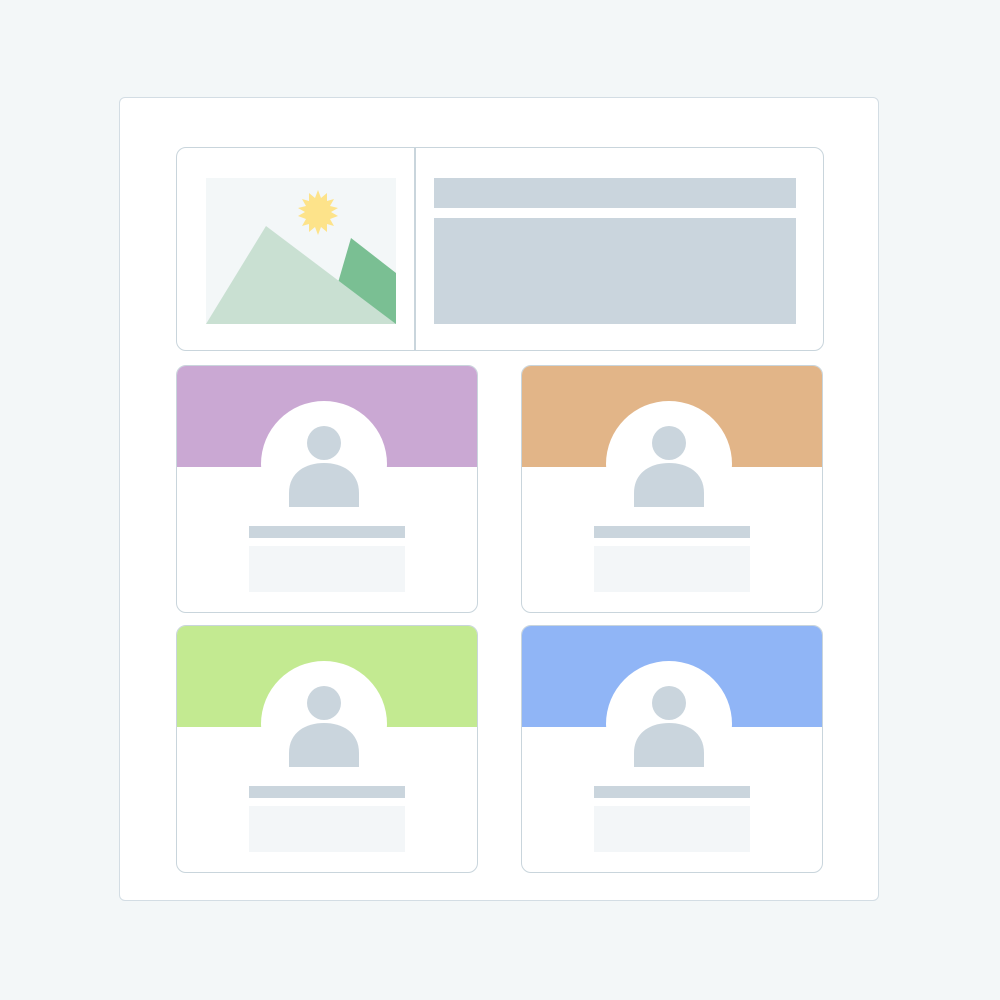 The image size is (1000, 1000). Describe the element at coordinates (301, 251) in the screenshot. I see `landscape-image-icon` at that location.